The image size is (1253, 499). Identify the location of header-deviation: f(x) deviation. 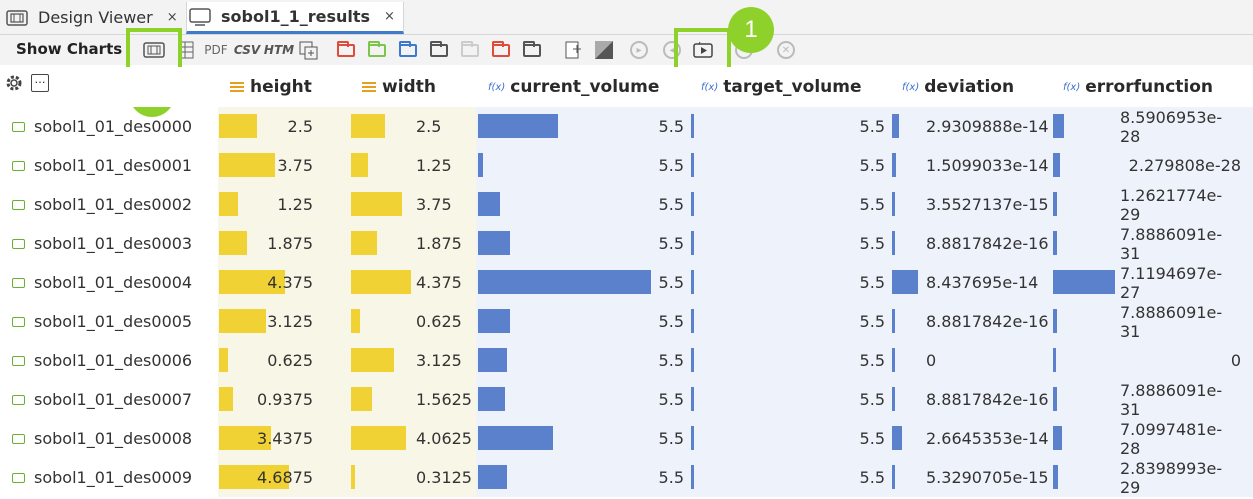
(958, 87).